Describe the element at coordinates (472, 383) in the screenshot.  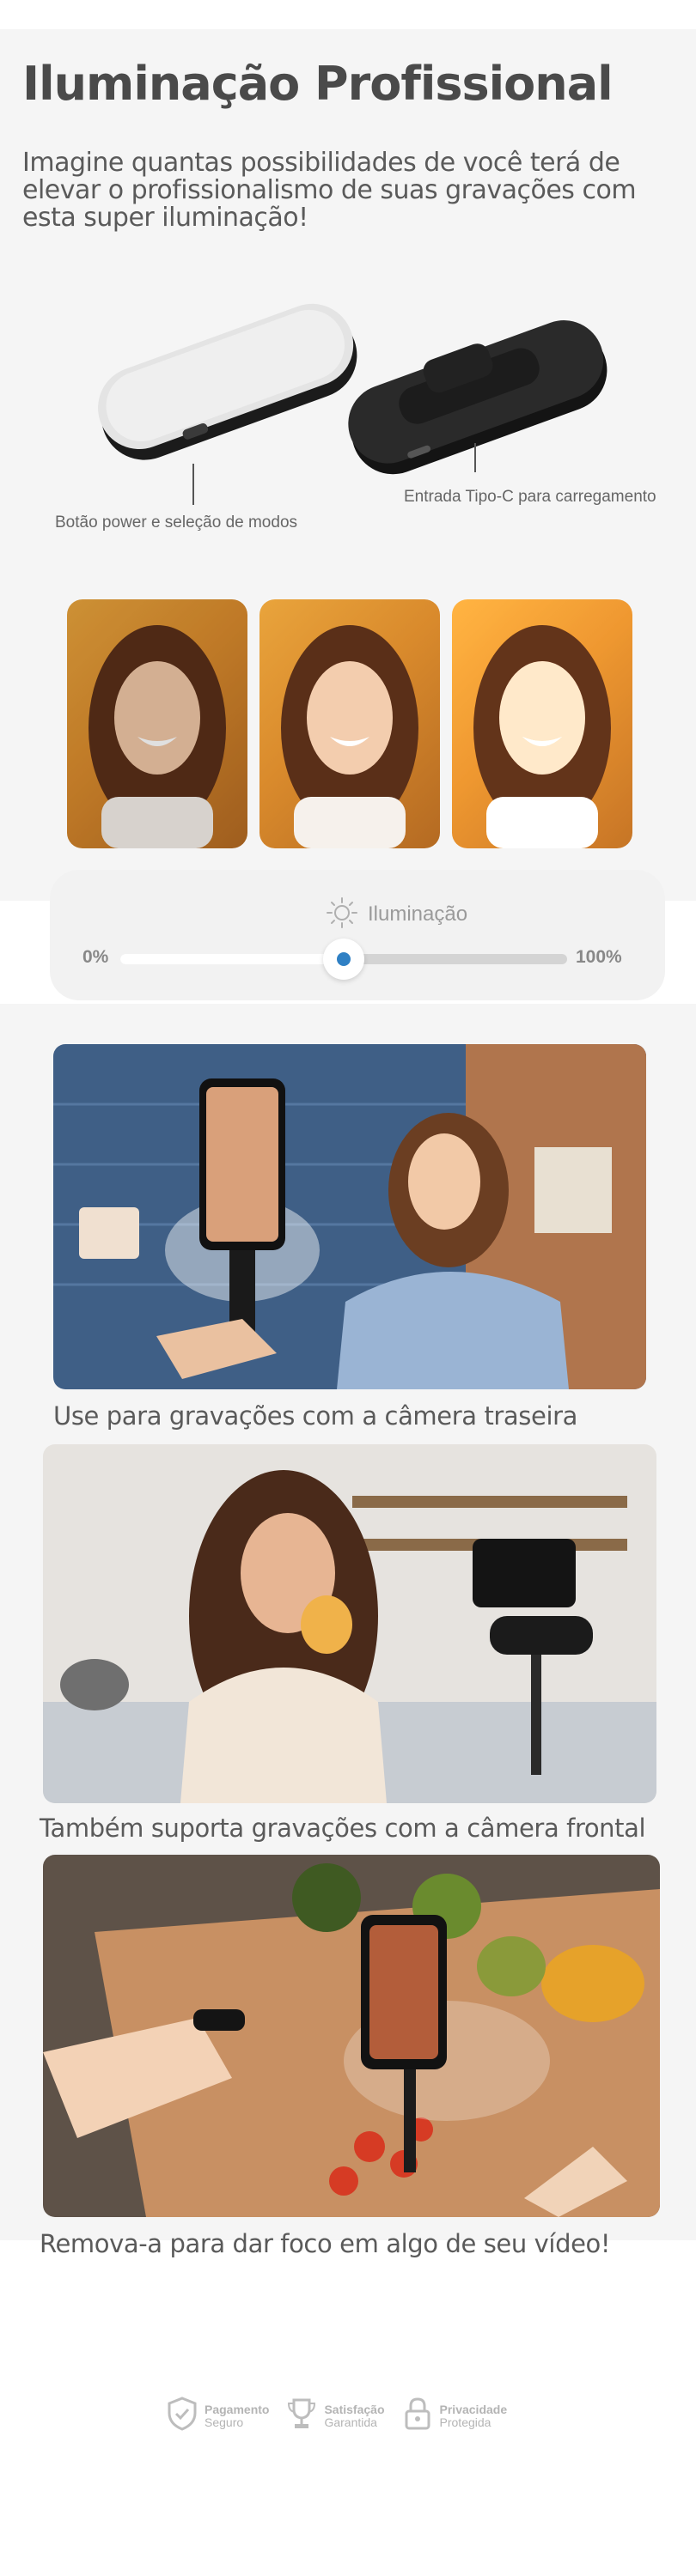
I see `light-back-view` at that location.